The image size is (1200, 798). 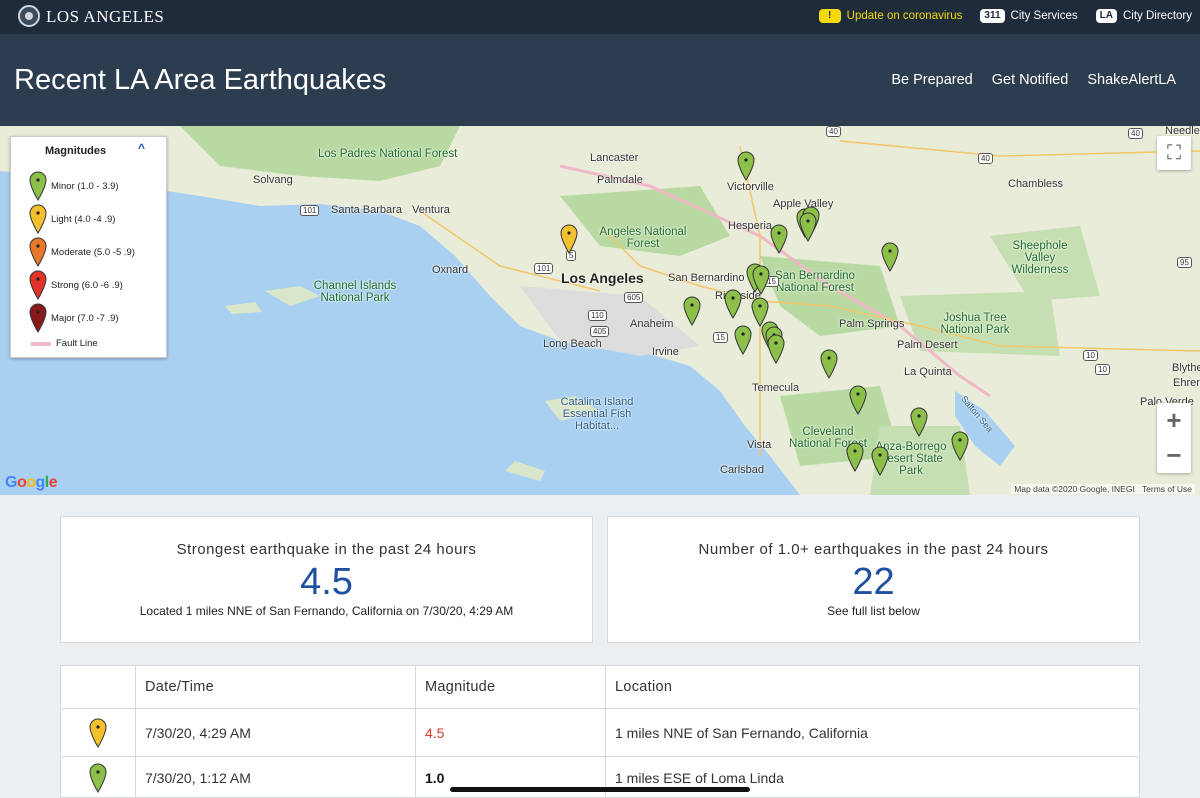 I want to click on nav-be-prepared: Be Prepared, so click(x=931, y=80).